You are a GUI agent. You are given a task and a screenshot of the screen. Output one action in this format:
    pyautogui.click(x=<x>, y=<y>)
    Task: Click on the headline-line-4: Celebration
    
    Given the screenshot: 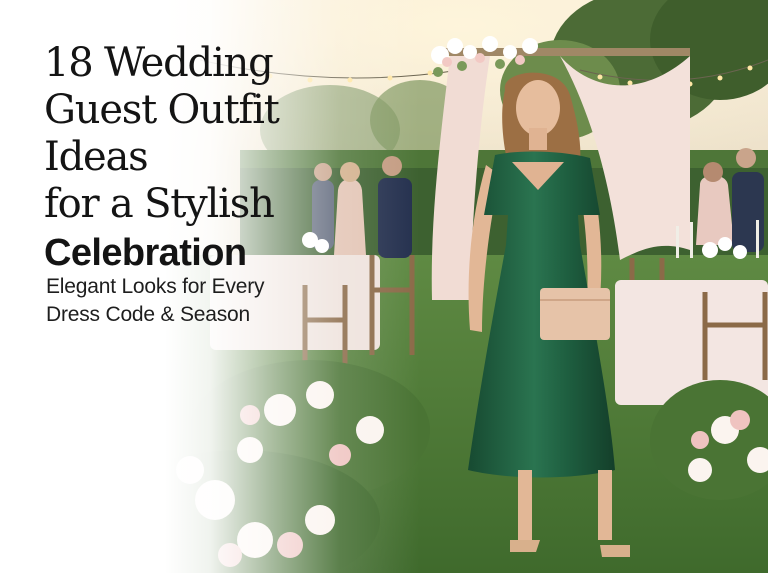 What is the action you would take?
    pyautogui.click(x=145, y=253)
    